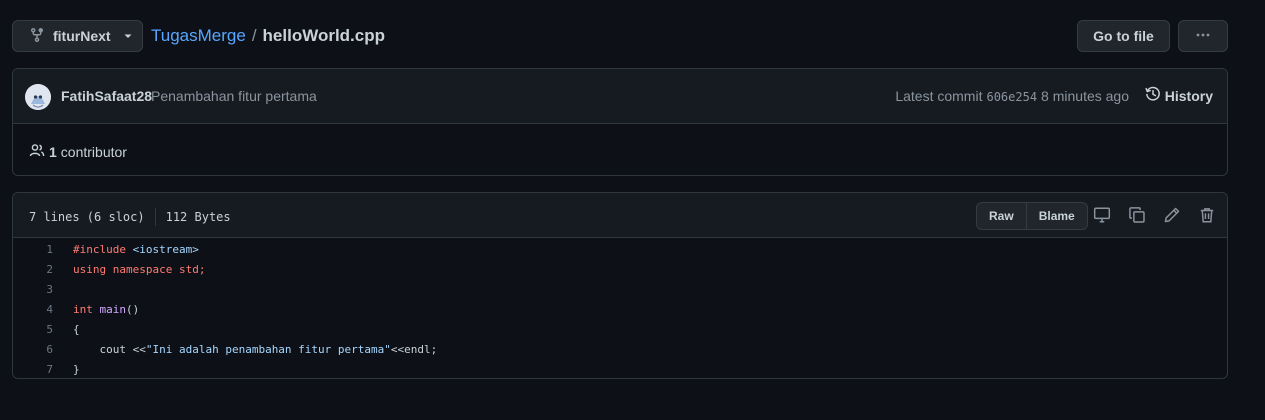 This screenshot has height=420, width=1265. I want to click on file-size: 112 Bytes, so click(198, 217).